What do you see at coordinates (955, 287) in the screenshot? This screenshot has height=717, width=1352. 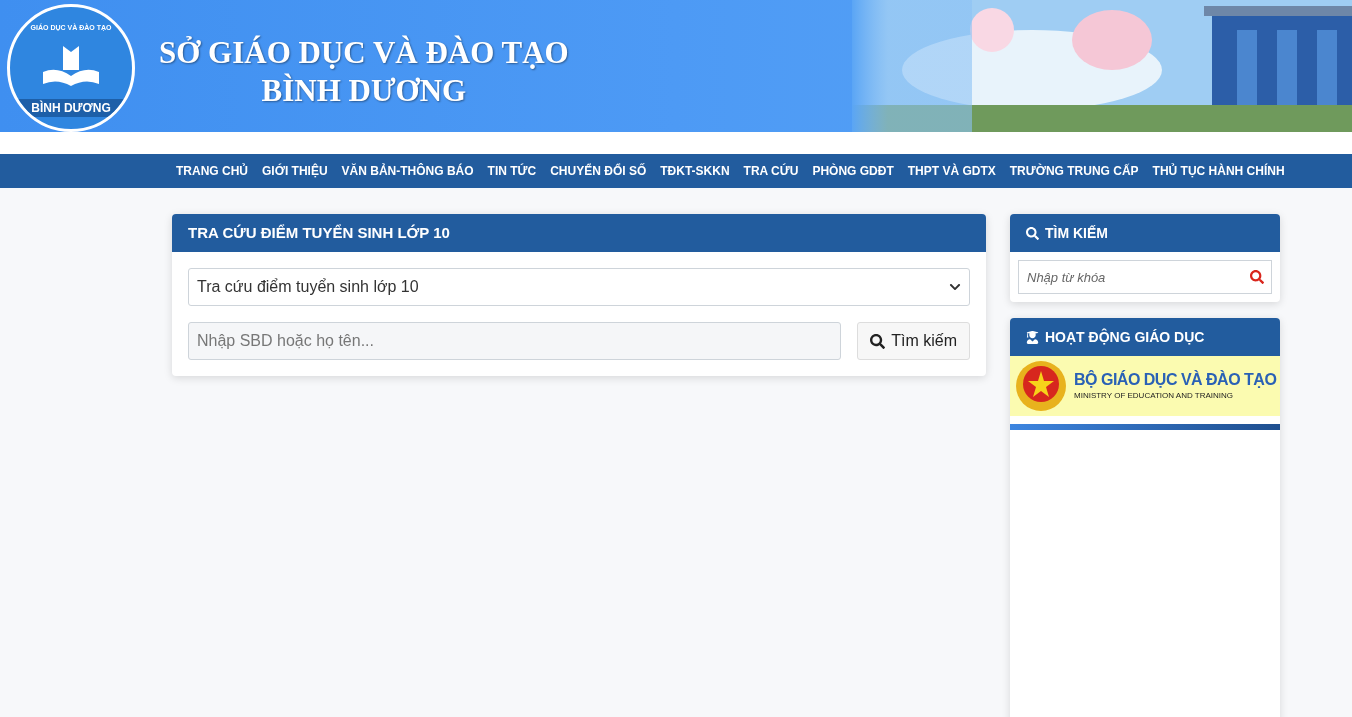 I see `chevron-icon` at bounding box center [955, 287].